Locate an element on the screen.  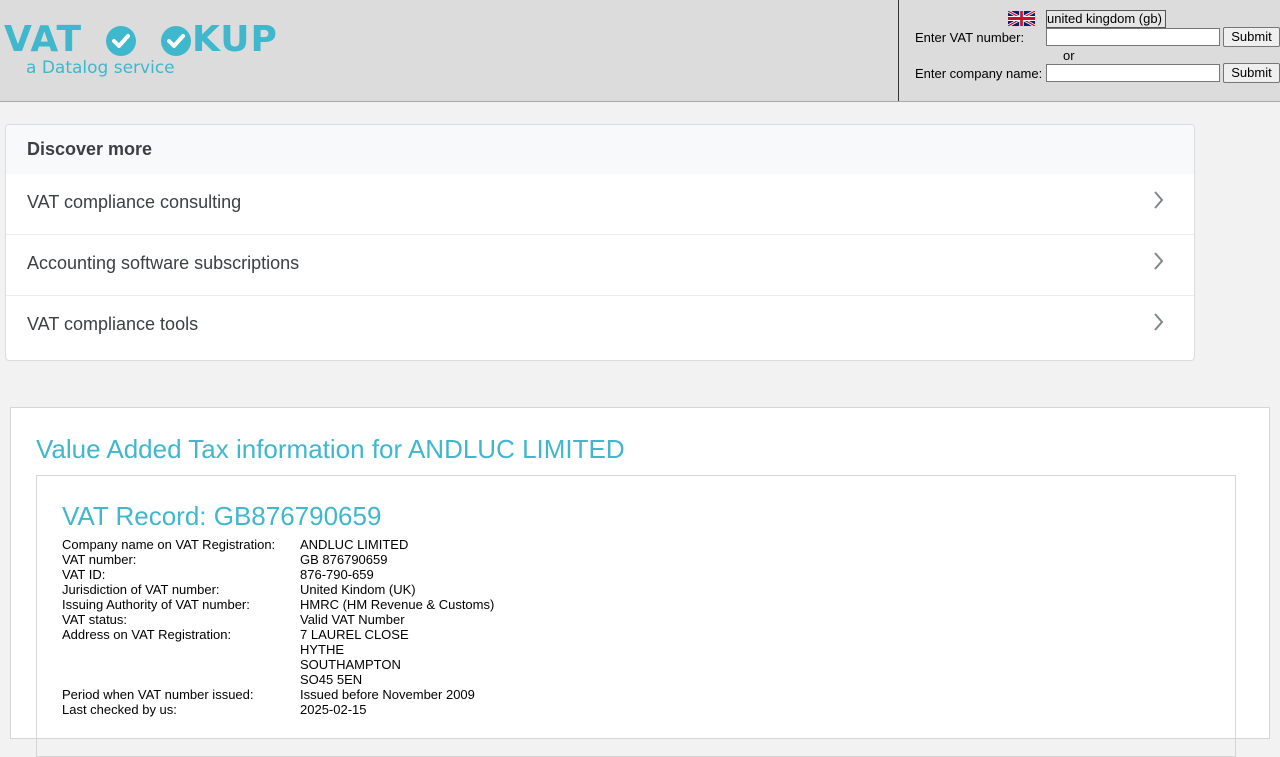
or-separator: or is located at coordinates (1069, 55).